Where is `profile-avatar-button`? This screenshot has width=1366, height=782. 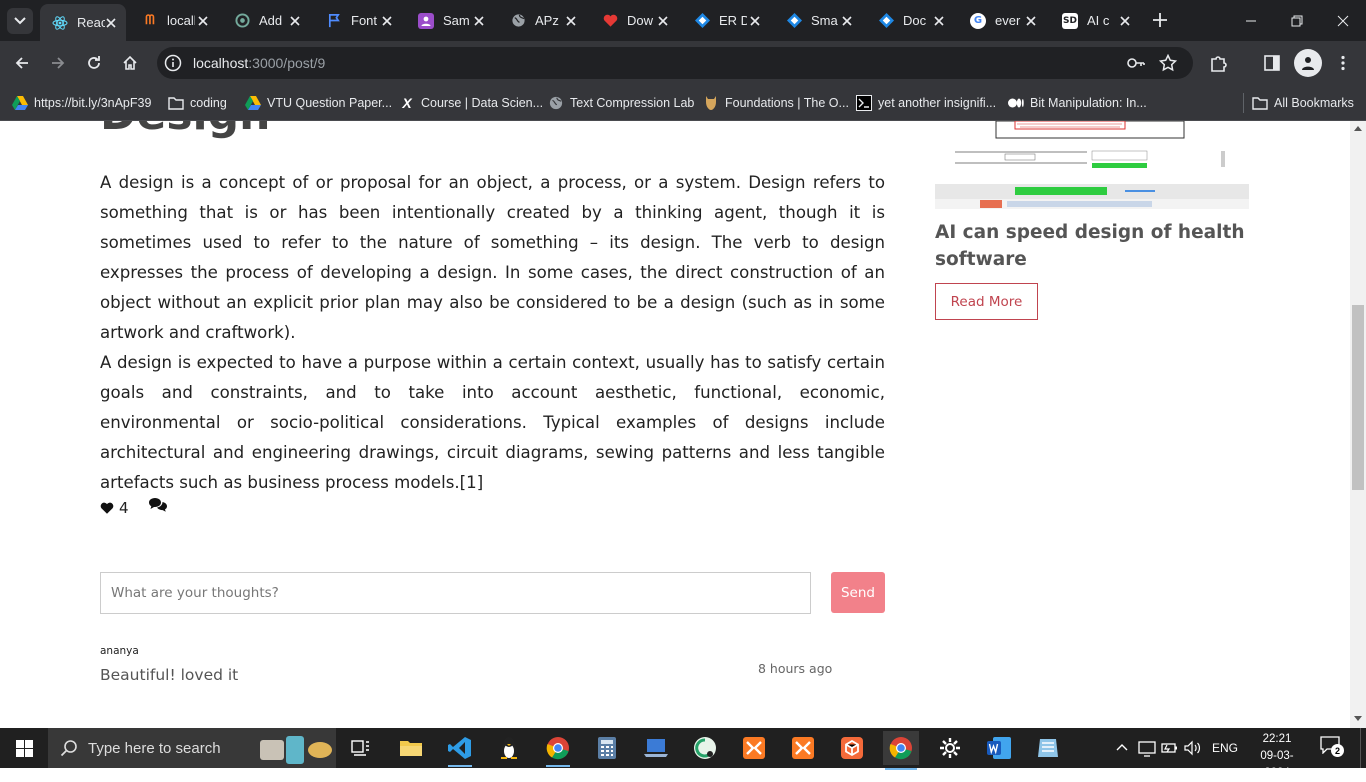
profile-avatar-button is located at coordinates (1308, 63).